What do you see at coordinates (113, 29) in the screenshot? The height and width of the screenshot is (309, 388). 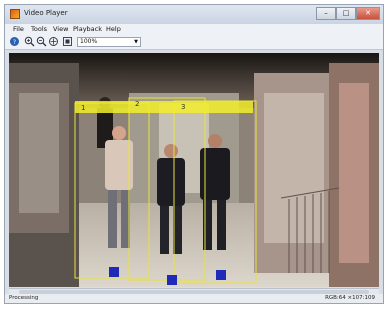 I see `menu-help: Help` at bounding box center [113, 29].